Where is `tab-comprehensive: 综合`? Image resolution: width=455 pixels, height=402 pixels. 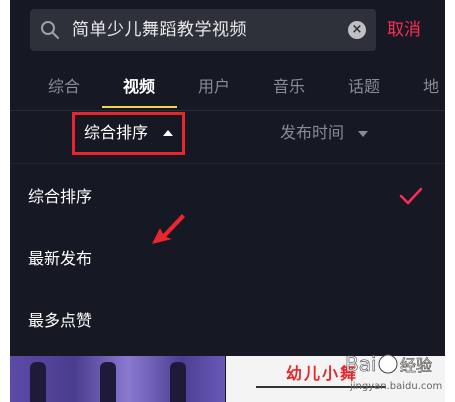 tab-comprehensive: 综合 is located at coordinates (64, 87).